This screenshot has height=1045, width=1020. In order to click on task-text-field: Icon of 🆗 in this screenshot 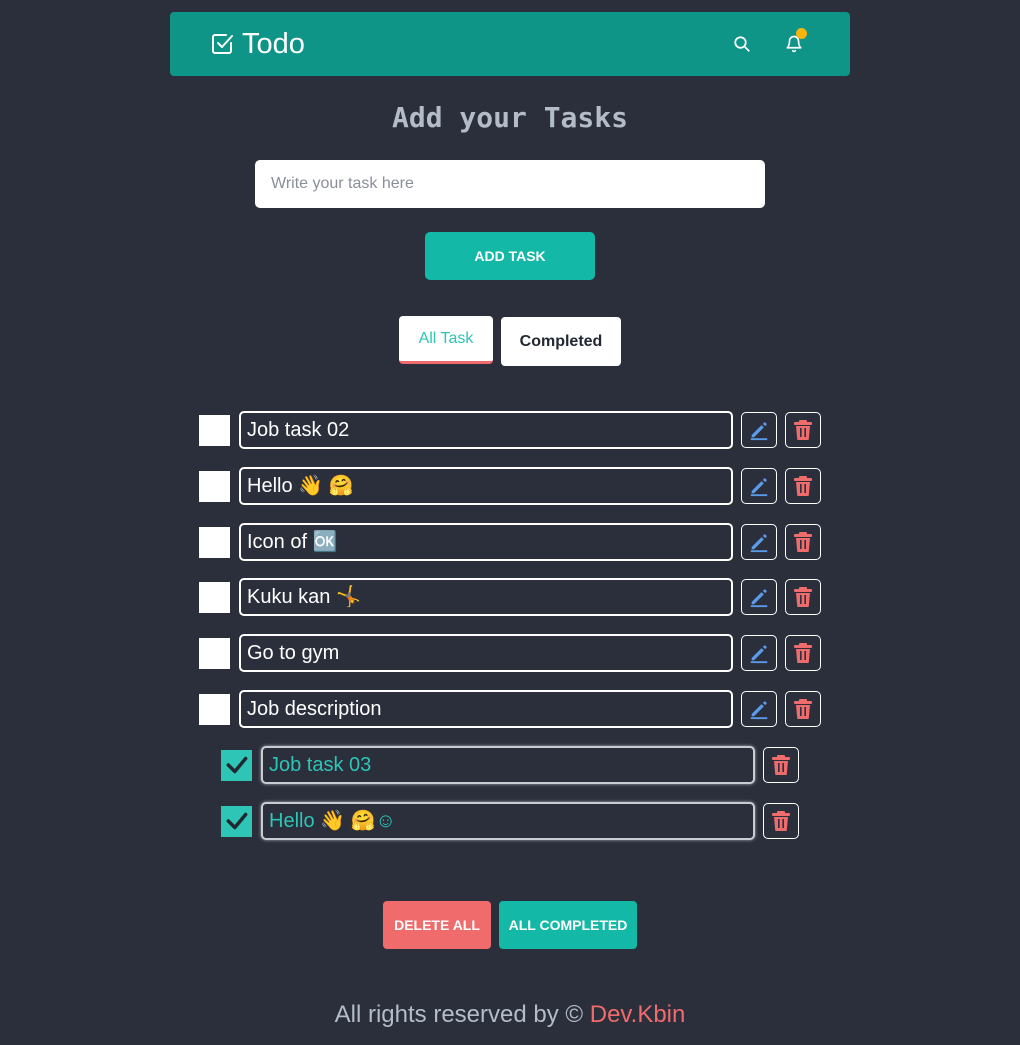, I will do `click(486, 541)`.